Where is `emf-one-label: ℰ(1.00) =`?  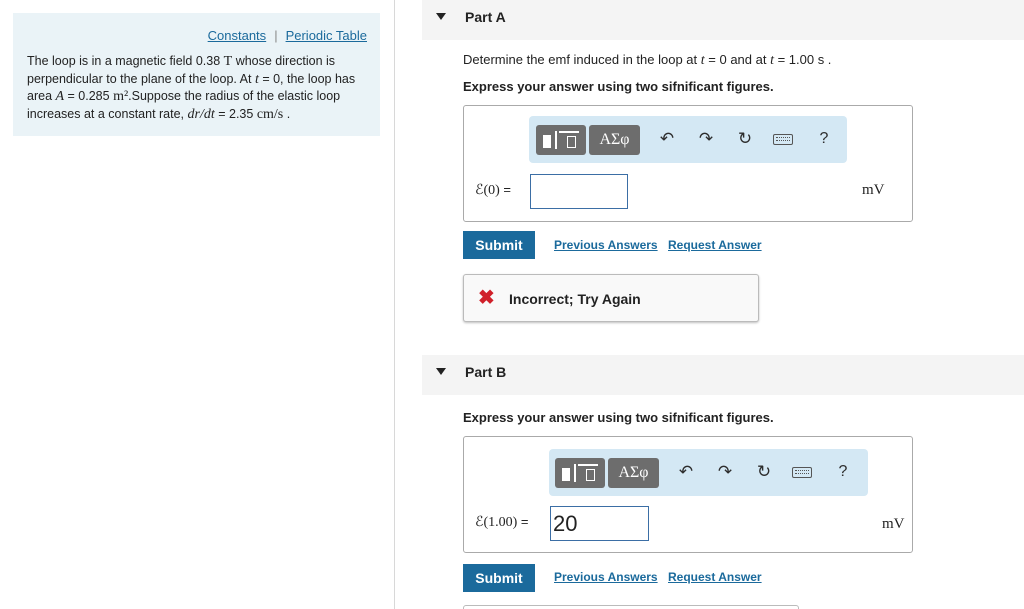 emf-one-label: ℰ(1.00) = is located at coordinates (502, 522).